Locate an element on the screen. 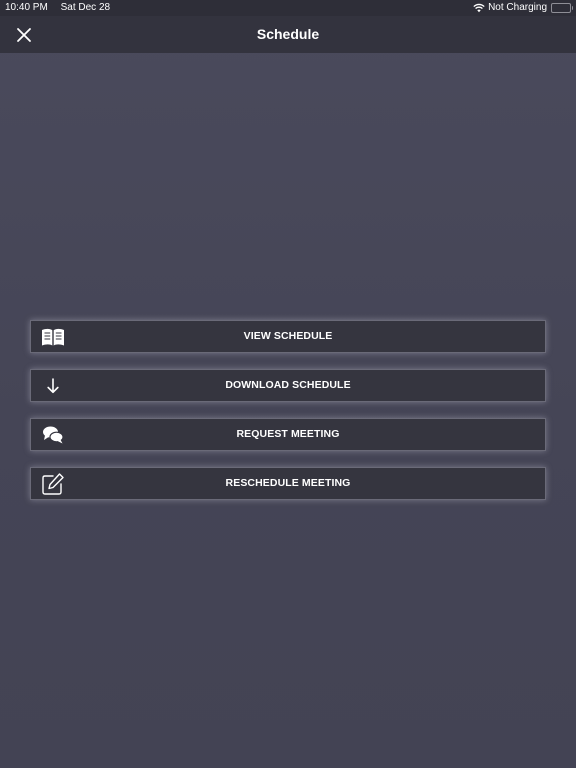 Image resolution: width=576 pixels, height=768 pixels. wifi-icon is located at coordinates (479, 8).